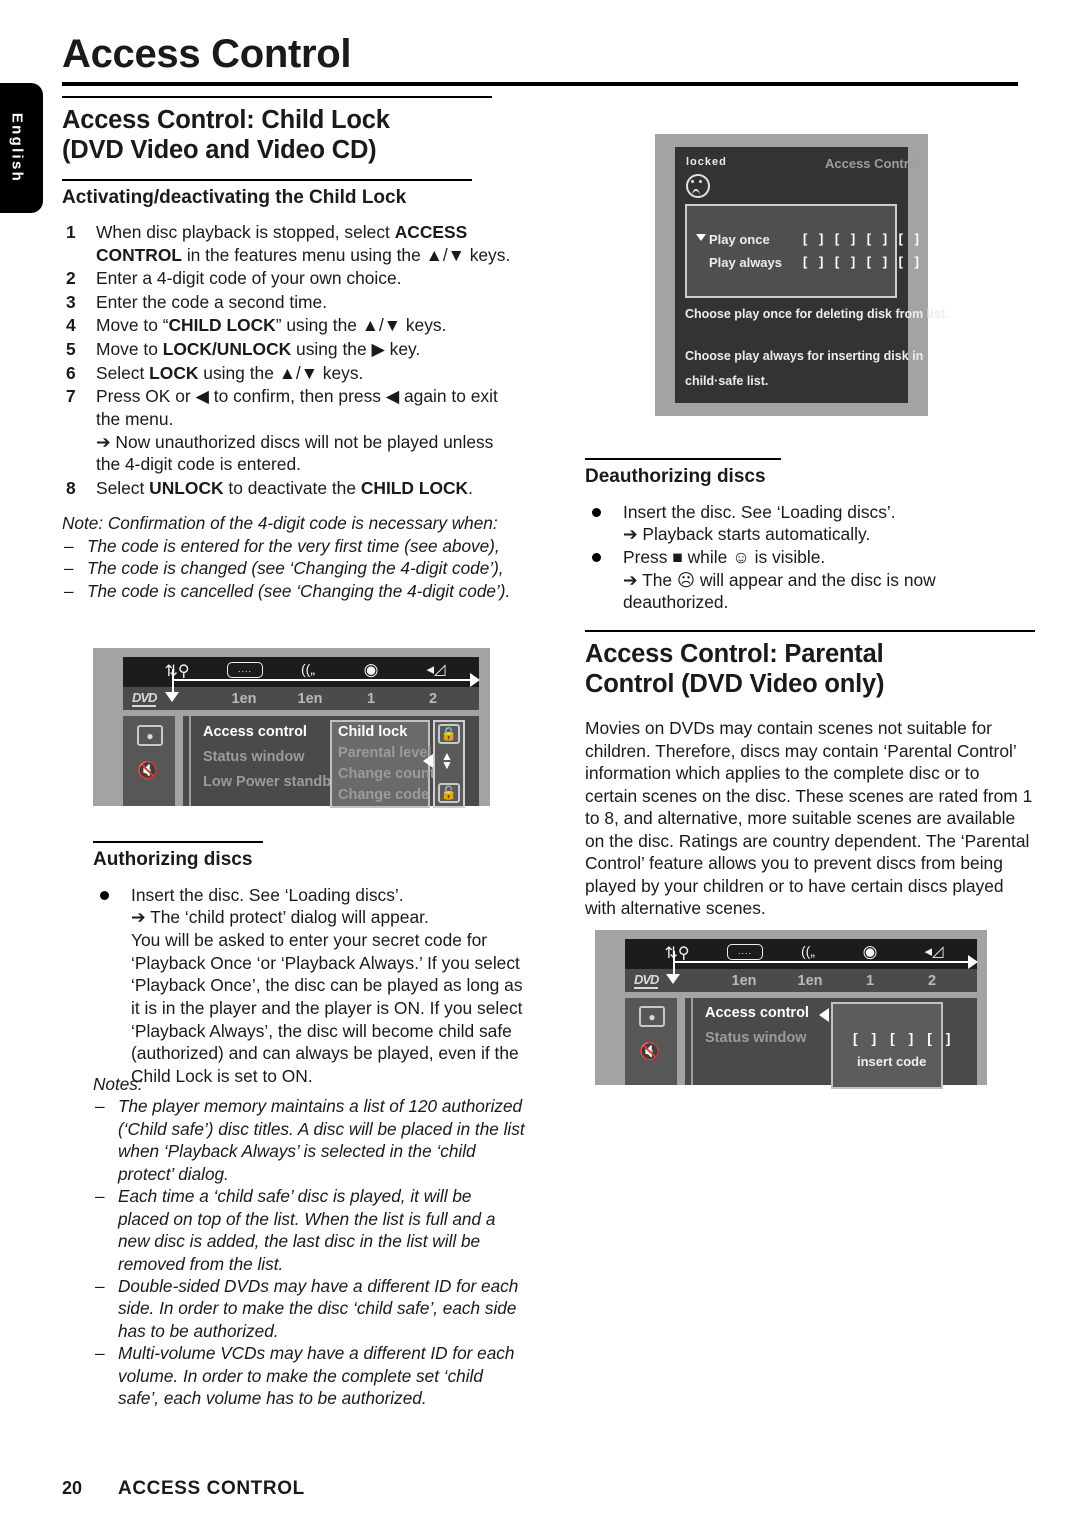 The width and height of the screenshot is (1080, 1528). What do you see at coordinates (292, 487) in the screenshot?
I see `step-8-text-b: to deactivate the` at bounding box center [292, 487].